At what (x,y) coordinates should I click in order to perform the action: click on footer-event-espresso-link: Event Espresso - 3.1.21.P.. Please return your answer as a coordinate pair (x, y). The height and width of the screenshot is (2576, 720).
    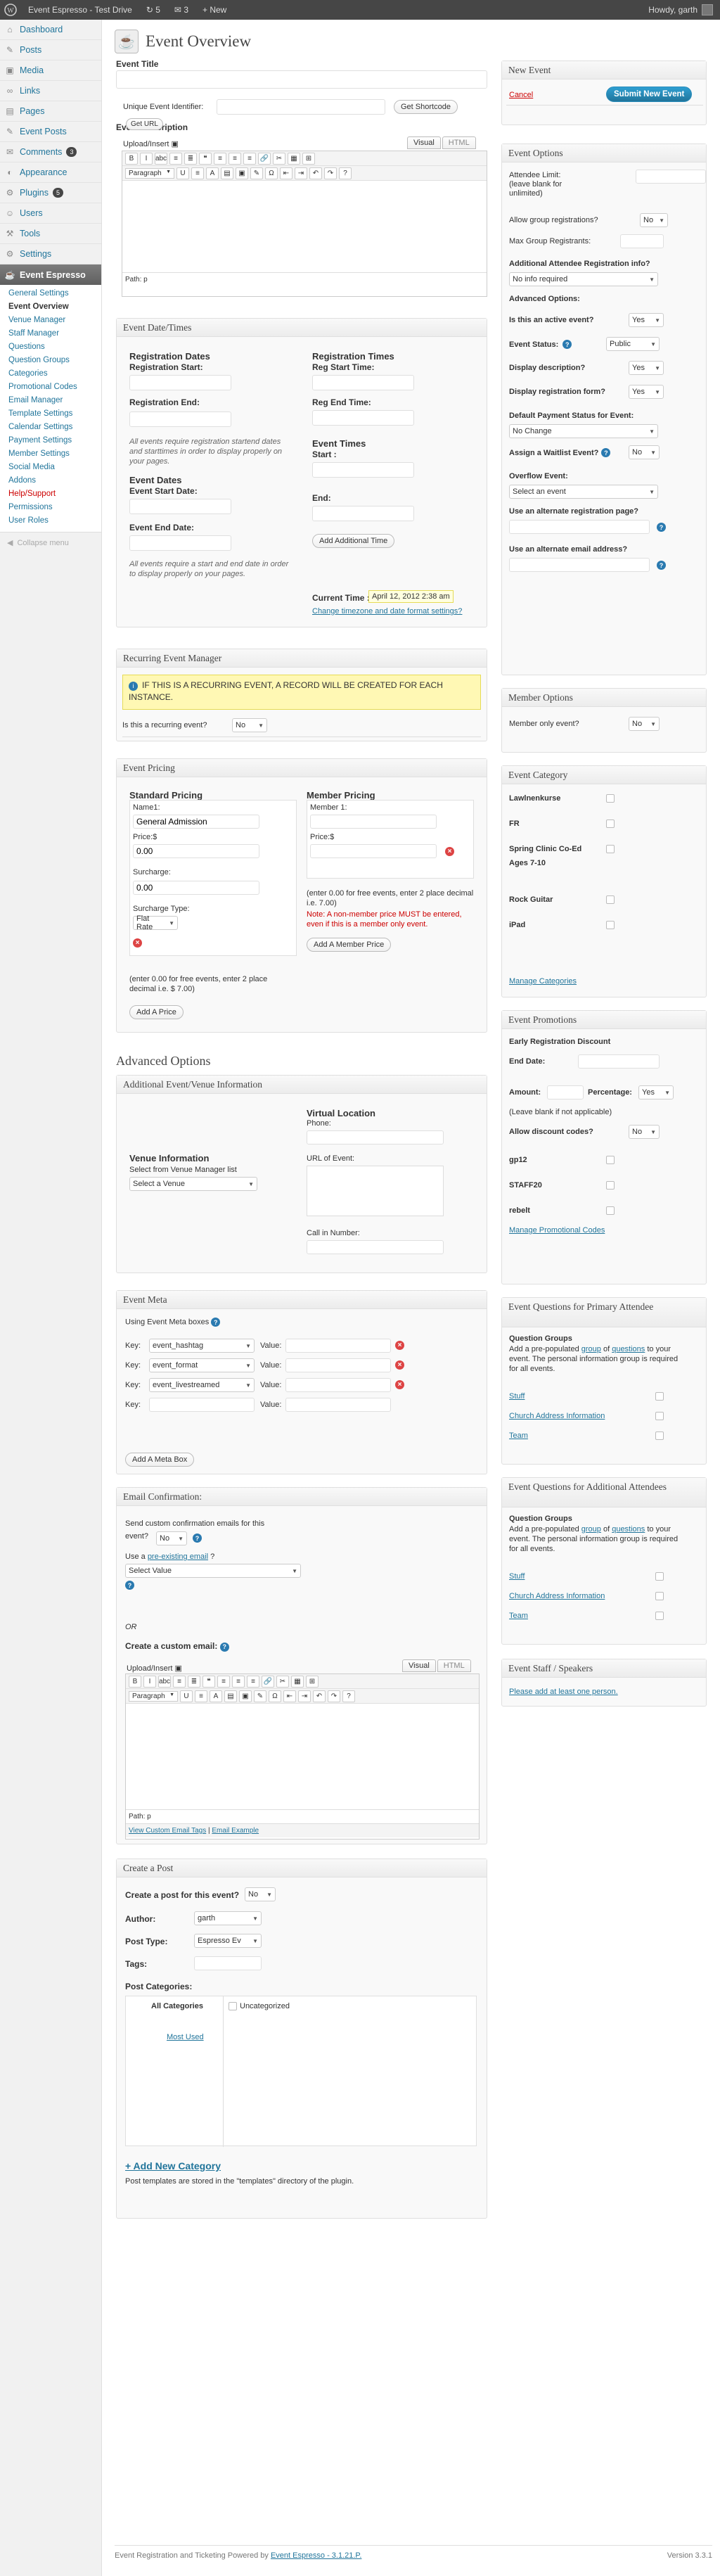
    Looking at the image, I should click on (316, 2555).